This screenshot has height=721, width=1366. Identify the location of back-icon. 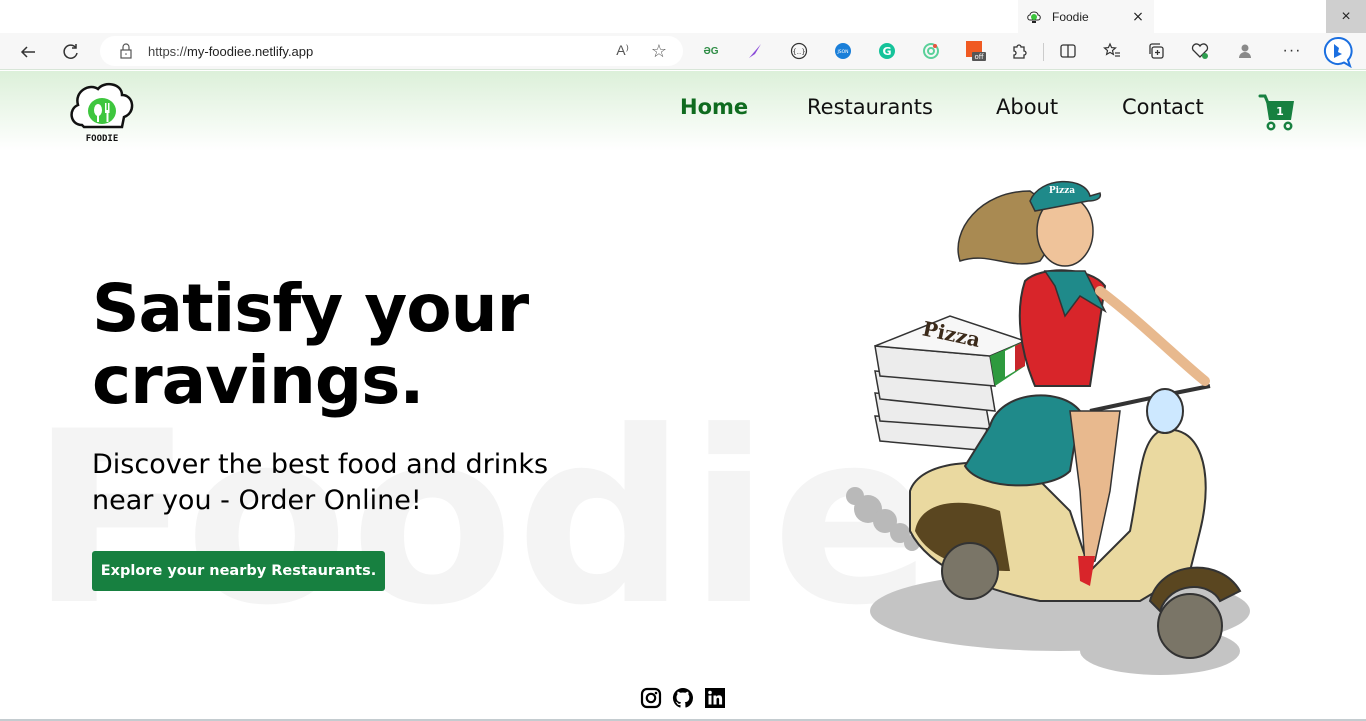
(27, 52).